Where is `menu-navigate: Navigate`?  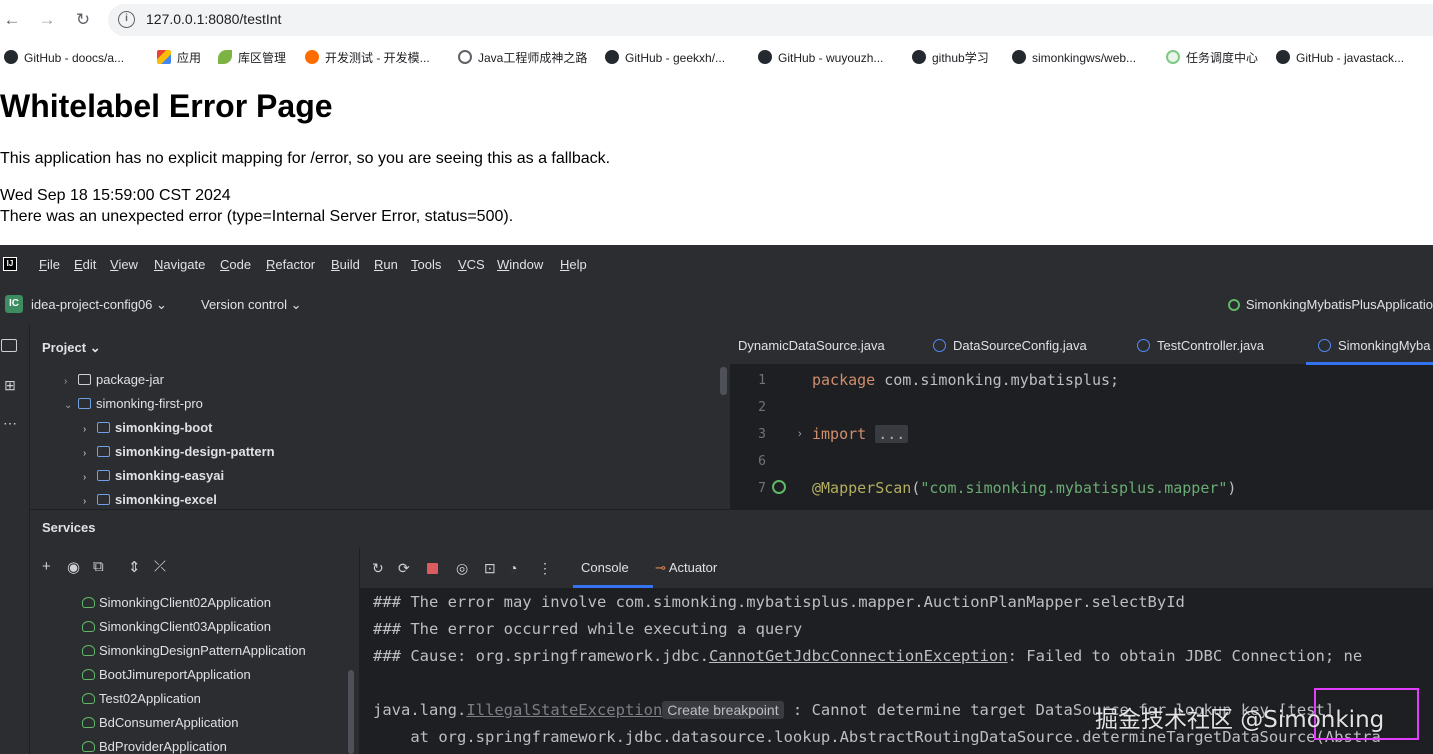
menu-navigate: Navigate is located at coordinates (179, 264).